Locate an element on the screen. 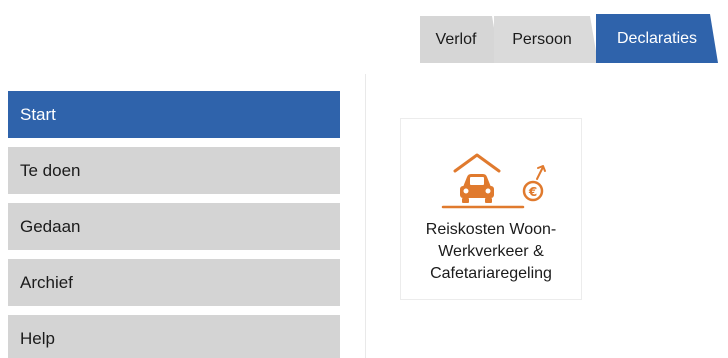 The height and width of the screenshot is (358, 728). tab-persoon: Persoon is located at coordinates (546, 39).